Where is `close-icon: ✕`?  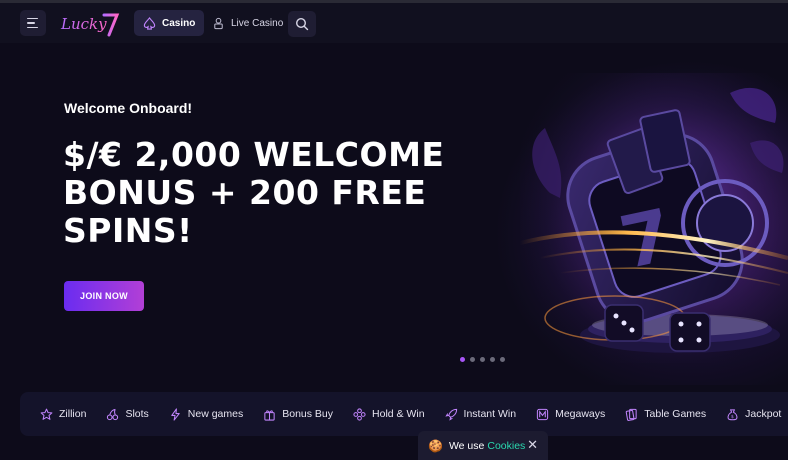
close-icon: ✕ is located at coordinates (532, 445).